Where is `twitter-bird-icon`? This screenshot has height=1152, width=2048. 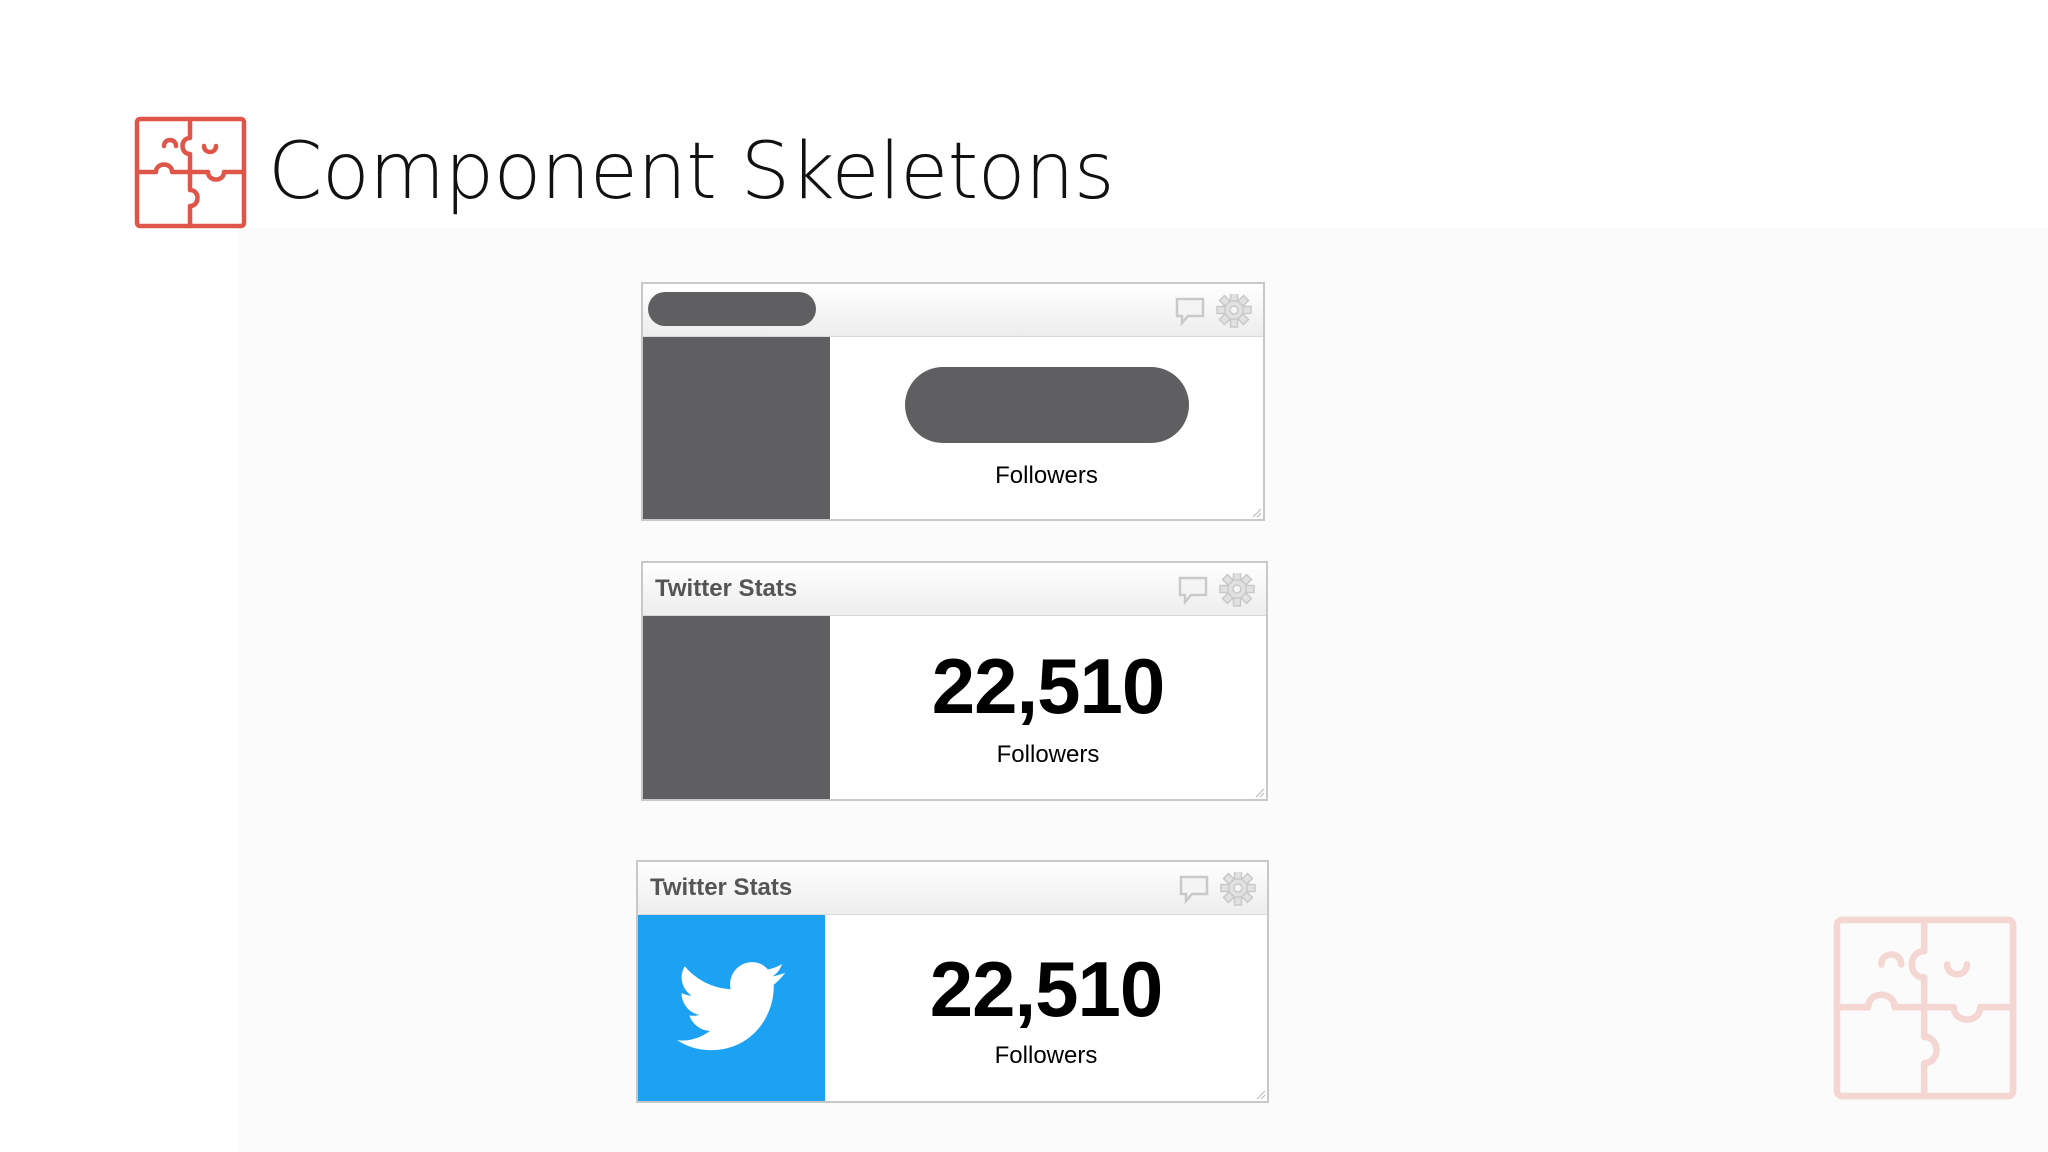 twitter-bird-icon is located at coordinates (730, 1006).